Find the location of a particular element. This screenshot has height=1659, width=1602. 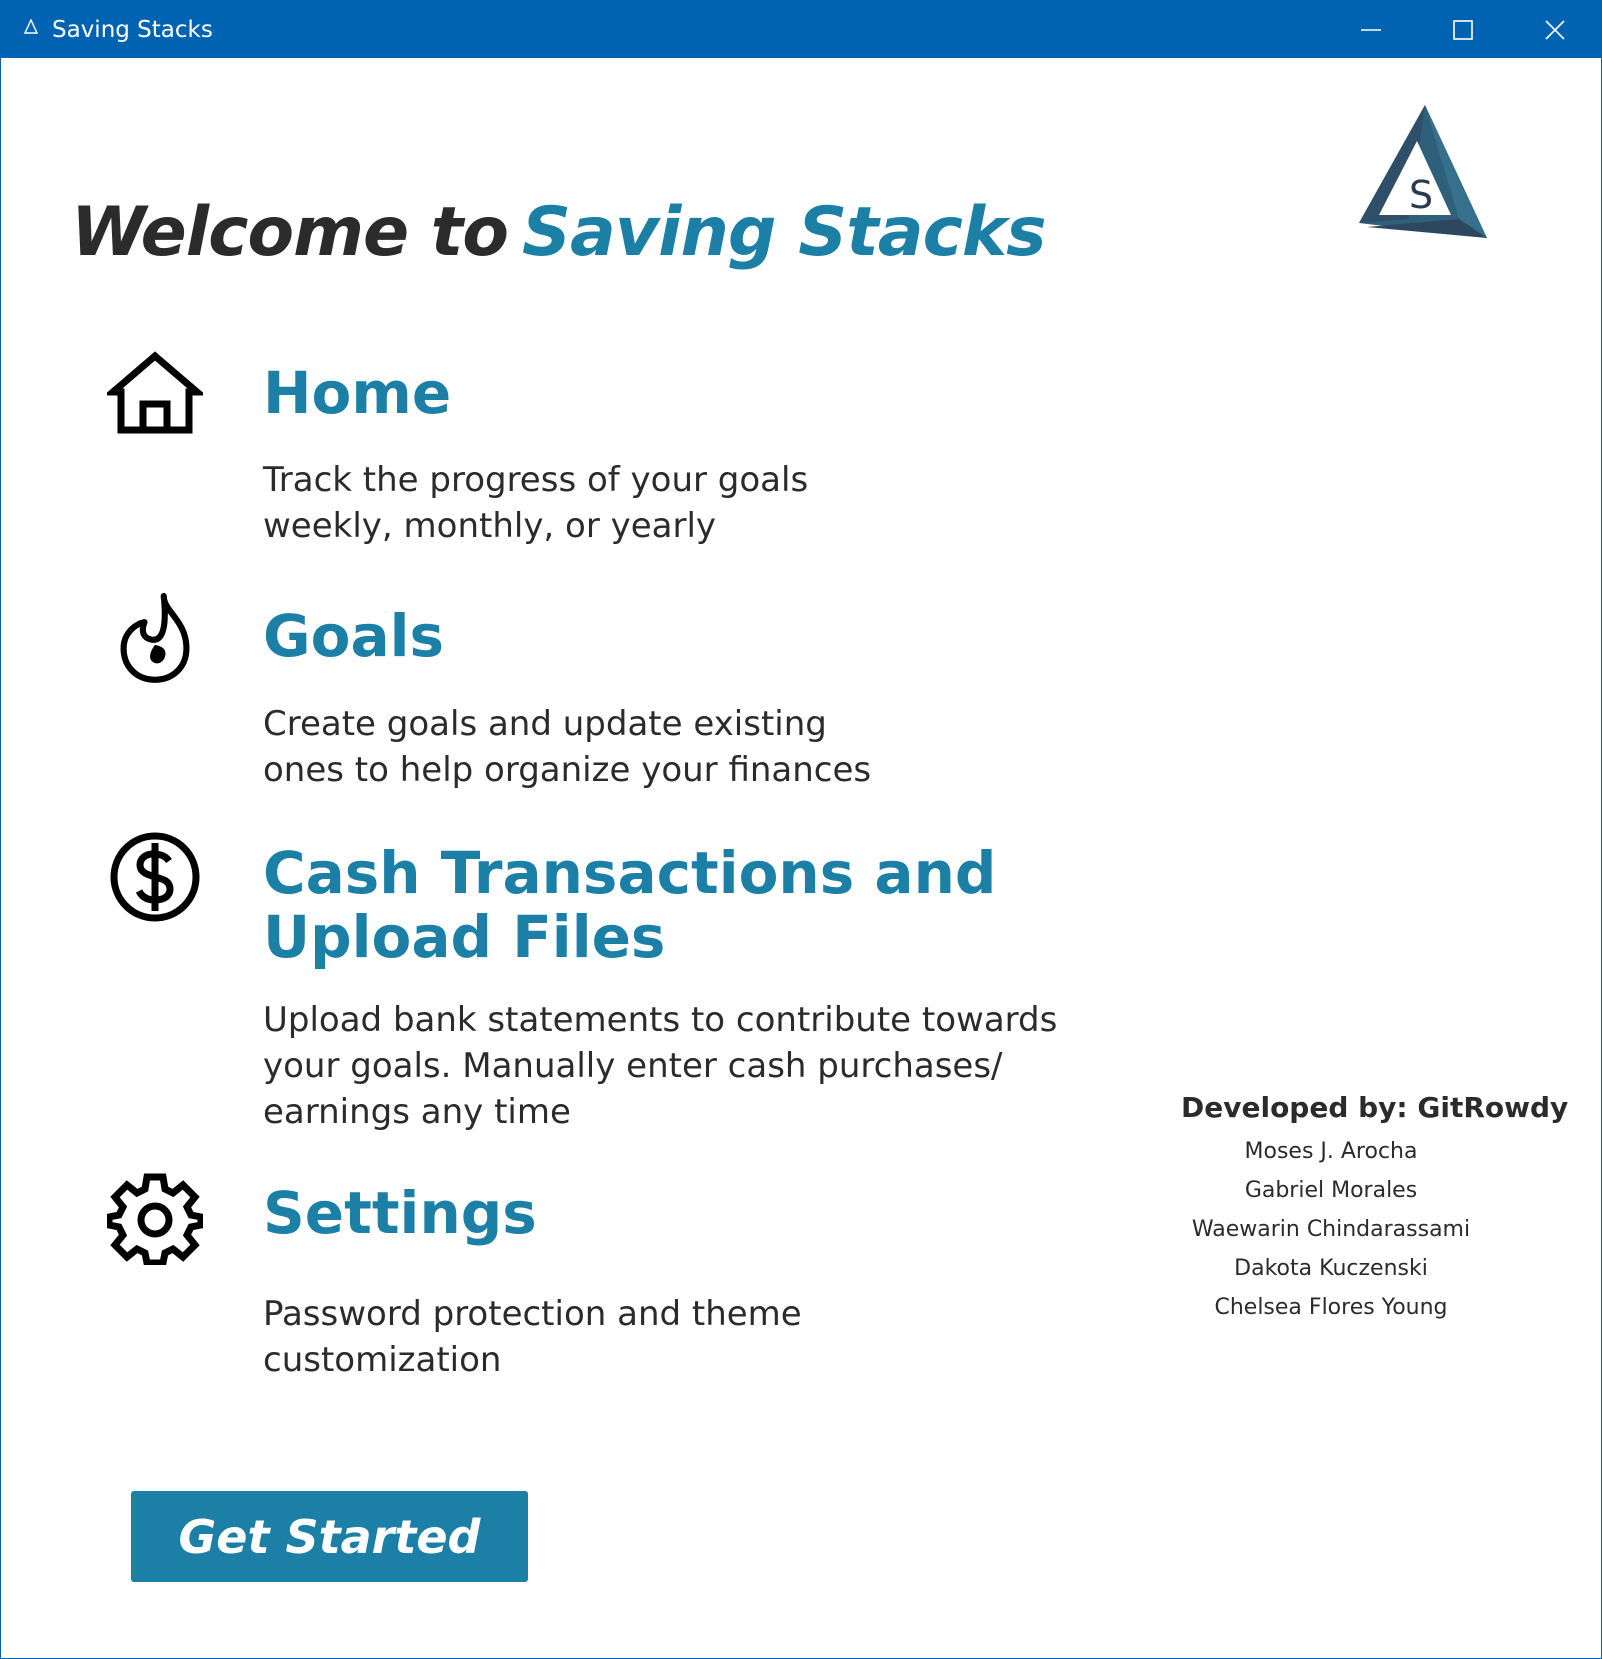

minimize-button is located at coordinates (1371, 29).